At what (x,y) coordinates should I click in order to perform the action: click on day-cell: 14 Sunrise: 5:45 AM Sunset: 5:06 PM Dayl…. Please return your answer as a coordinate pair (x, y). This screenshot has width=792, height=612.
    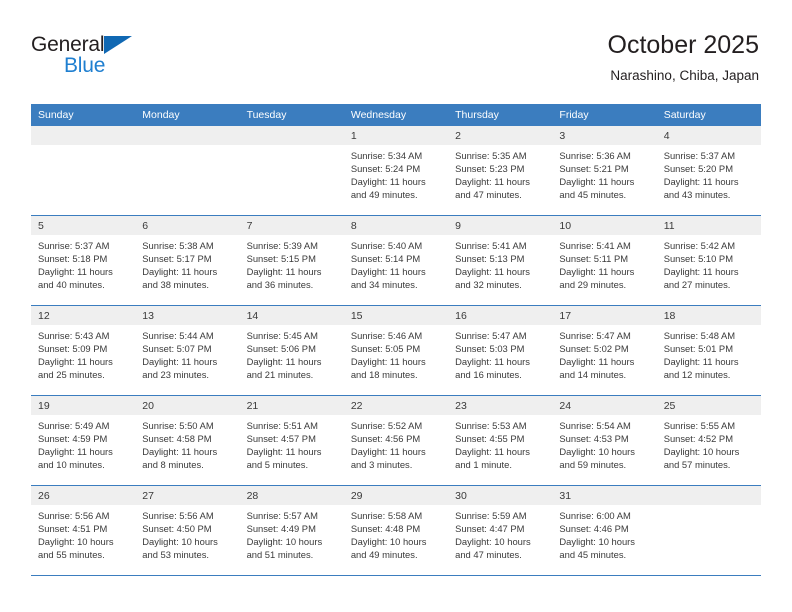
    Looking at the image, I should click on (291, 350).